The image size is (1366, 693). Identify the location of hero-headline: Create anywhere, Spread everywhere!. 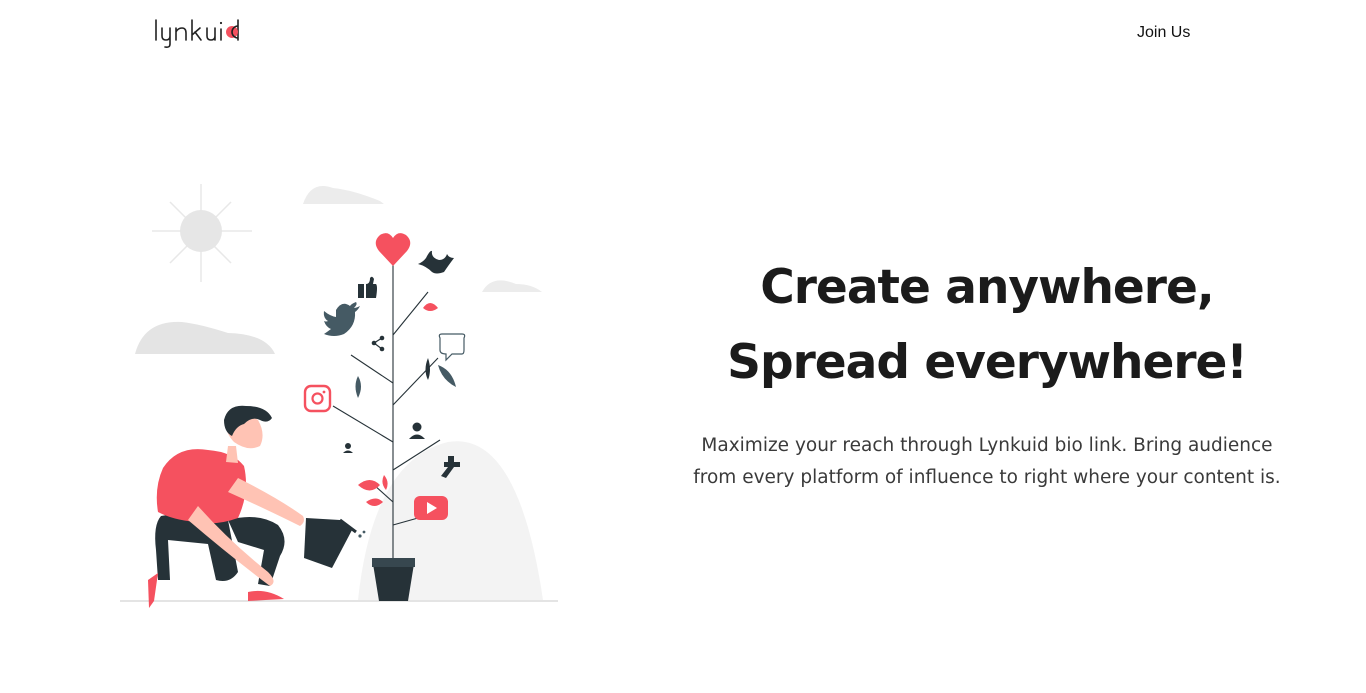
(987, 325).